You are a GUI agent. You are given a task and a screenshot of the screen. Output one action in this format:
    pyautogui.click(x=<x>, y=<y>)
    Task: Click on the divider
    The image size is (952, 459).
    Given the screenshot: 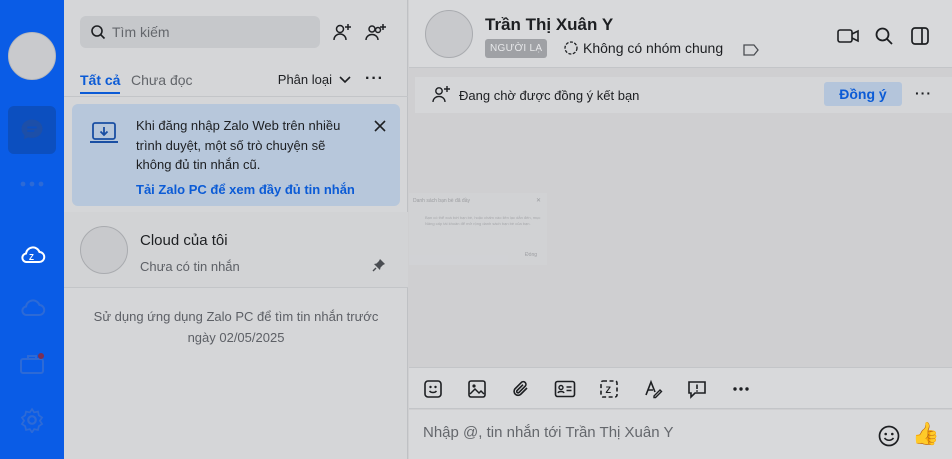 What is the action you would take?
    pyautogui.click(x=236, y=96)
    